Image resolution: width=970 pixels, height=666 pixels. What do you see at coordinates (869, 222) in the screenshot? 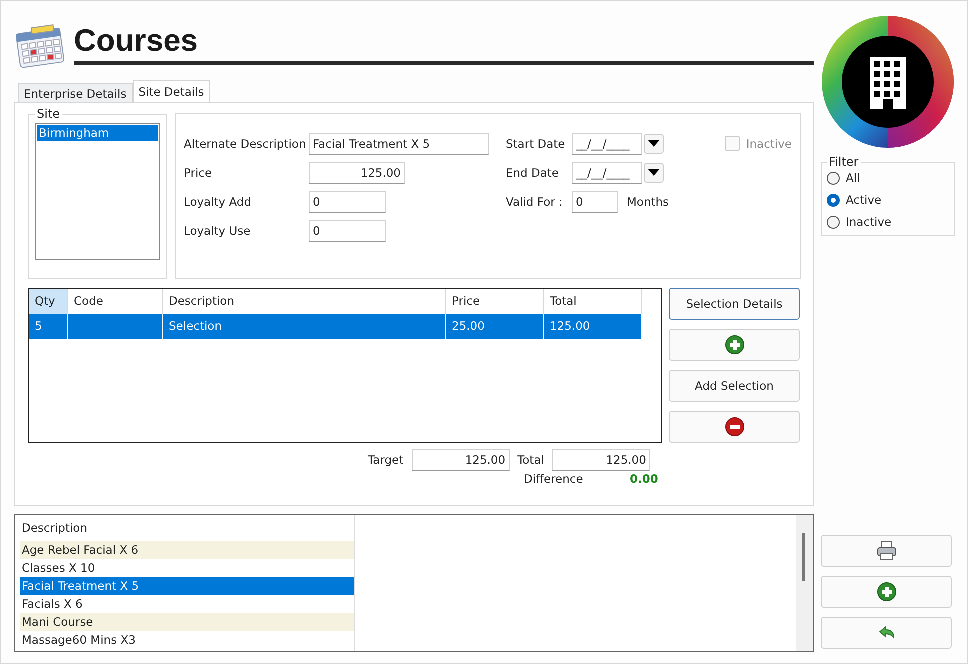
I see `radio-label: Inactive` at bounding box center [869, 222].